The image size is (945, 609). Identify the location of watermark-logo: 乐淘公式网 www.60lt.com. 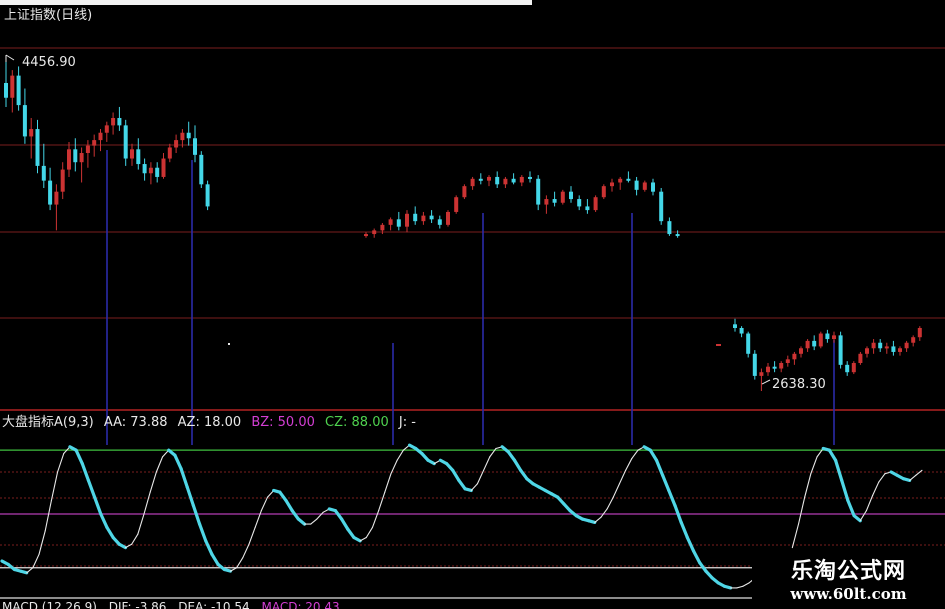
(848, 581).